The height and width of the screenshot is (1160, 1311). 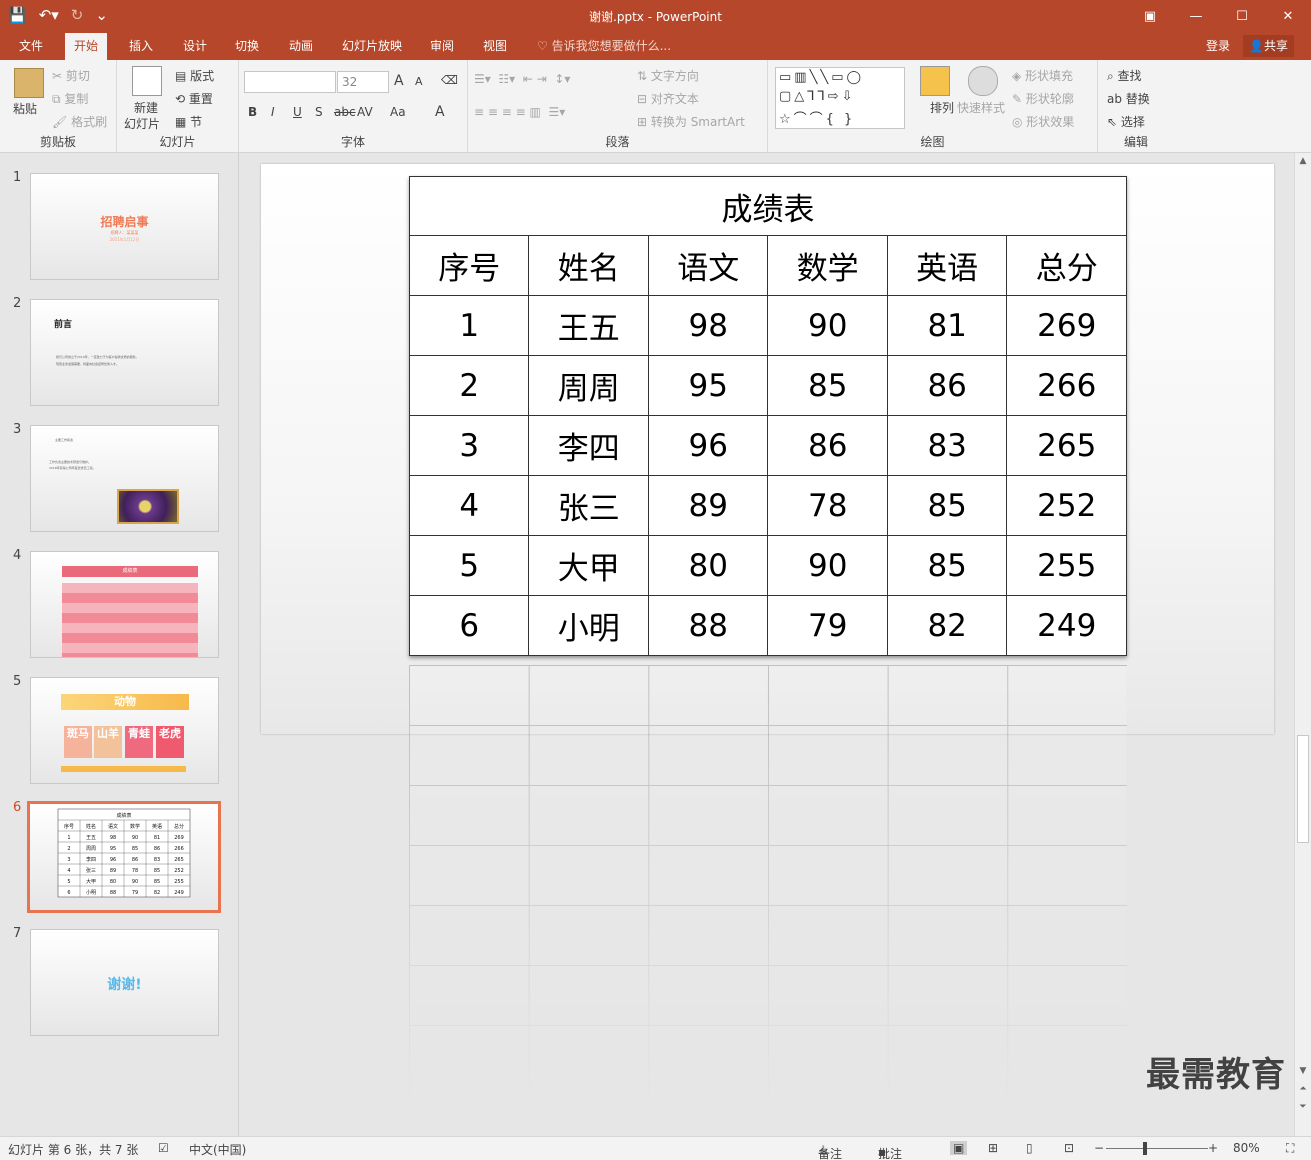 I want to click on table-cell: 88, so click(x=708, y=625).